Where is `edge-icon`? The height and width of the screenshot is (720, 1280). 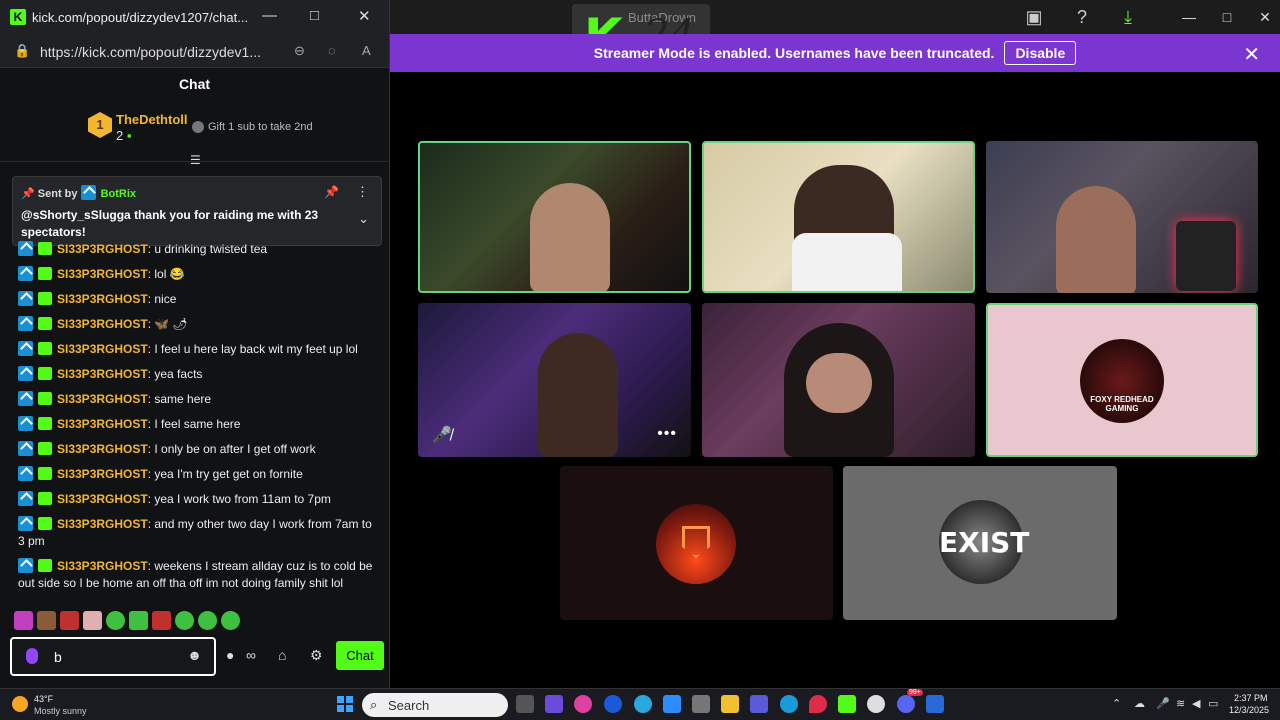 edge-icon is located at coordinates (643, 704).